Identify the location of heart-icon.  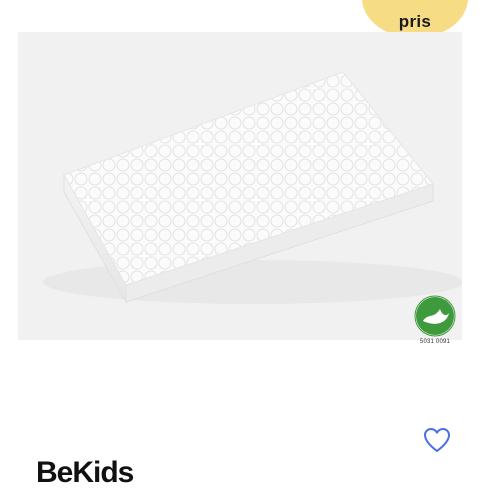
(437, 440).